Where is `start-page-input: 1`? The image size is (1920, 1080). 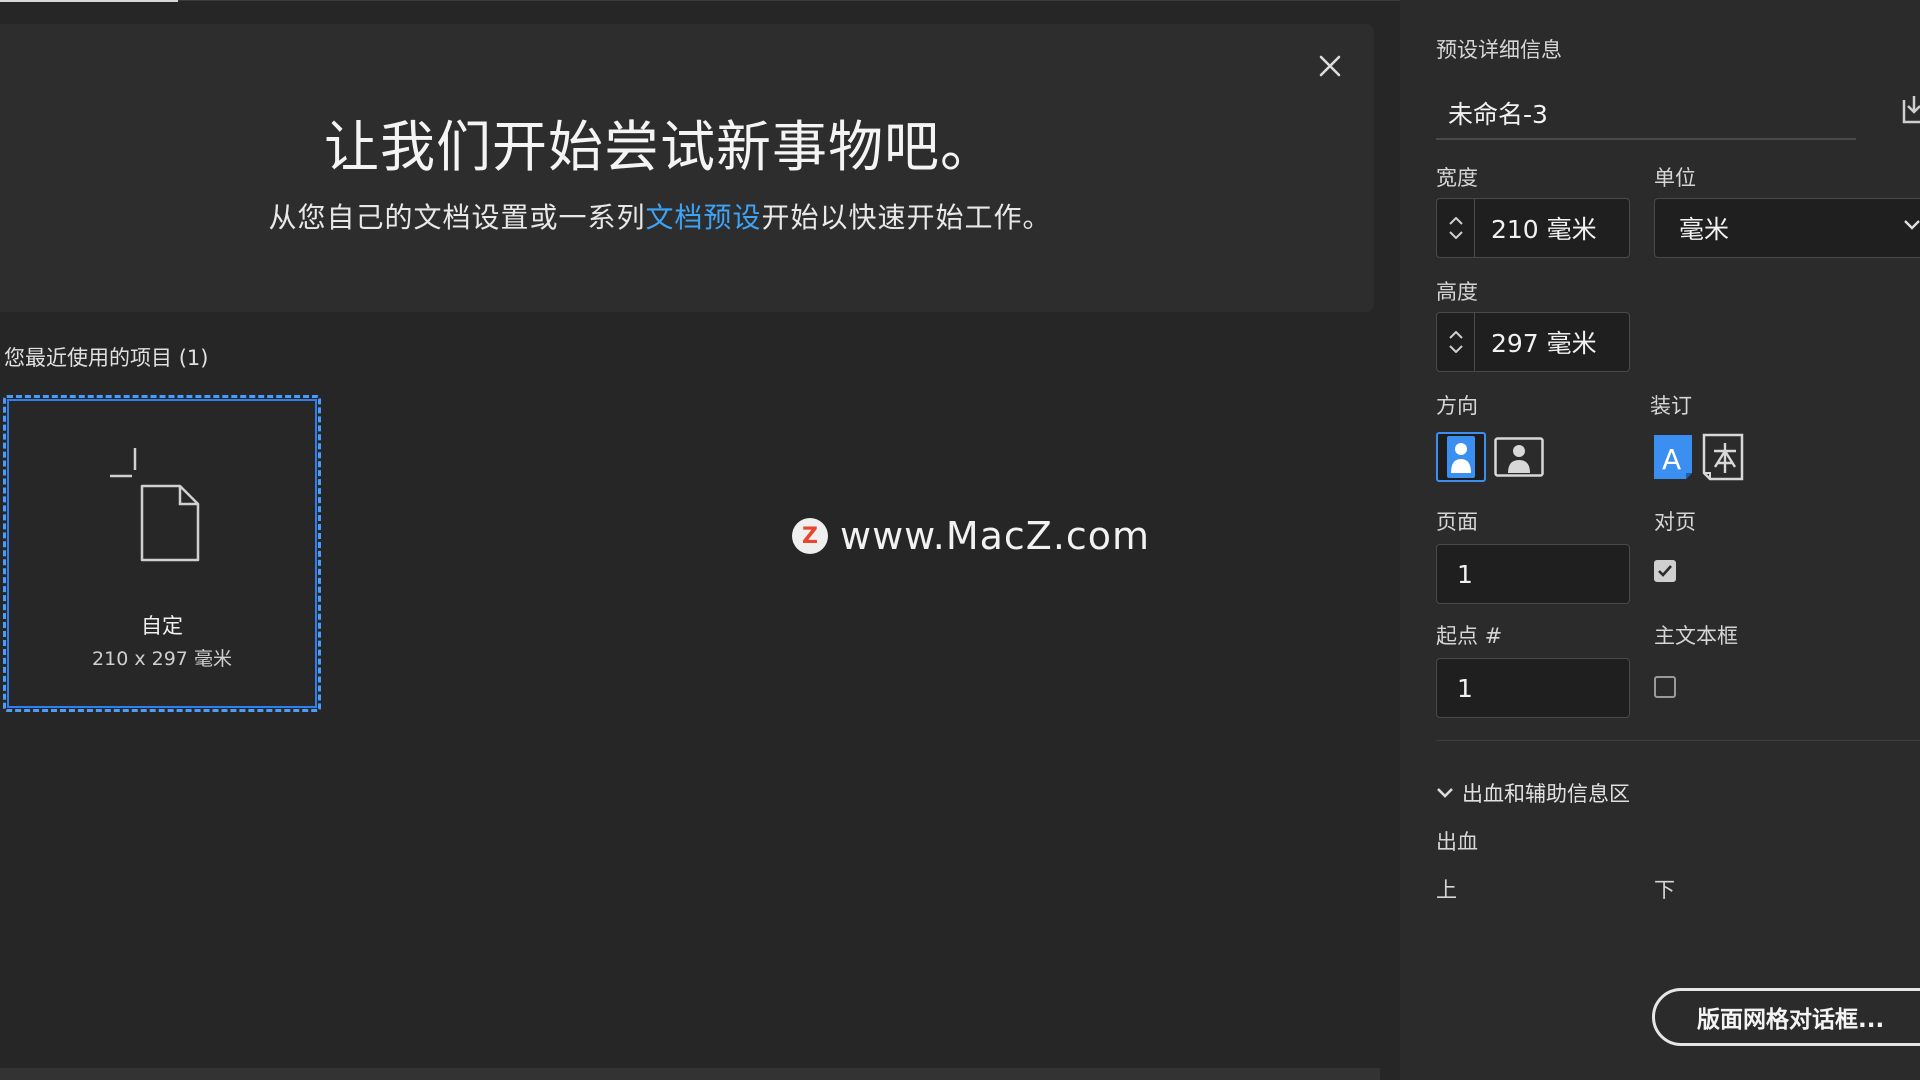 start-page-input: 1 is located at coordinates (1533, 688).